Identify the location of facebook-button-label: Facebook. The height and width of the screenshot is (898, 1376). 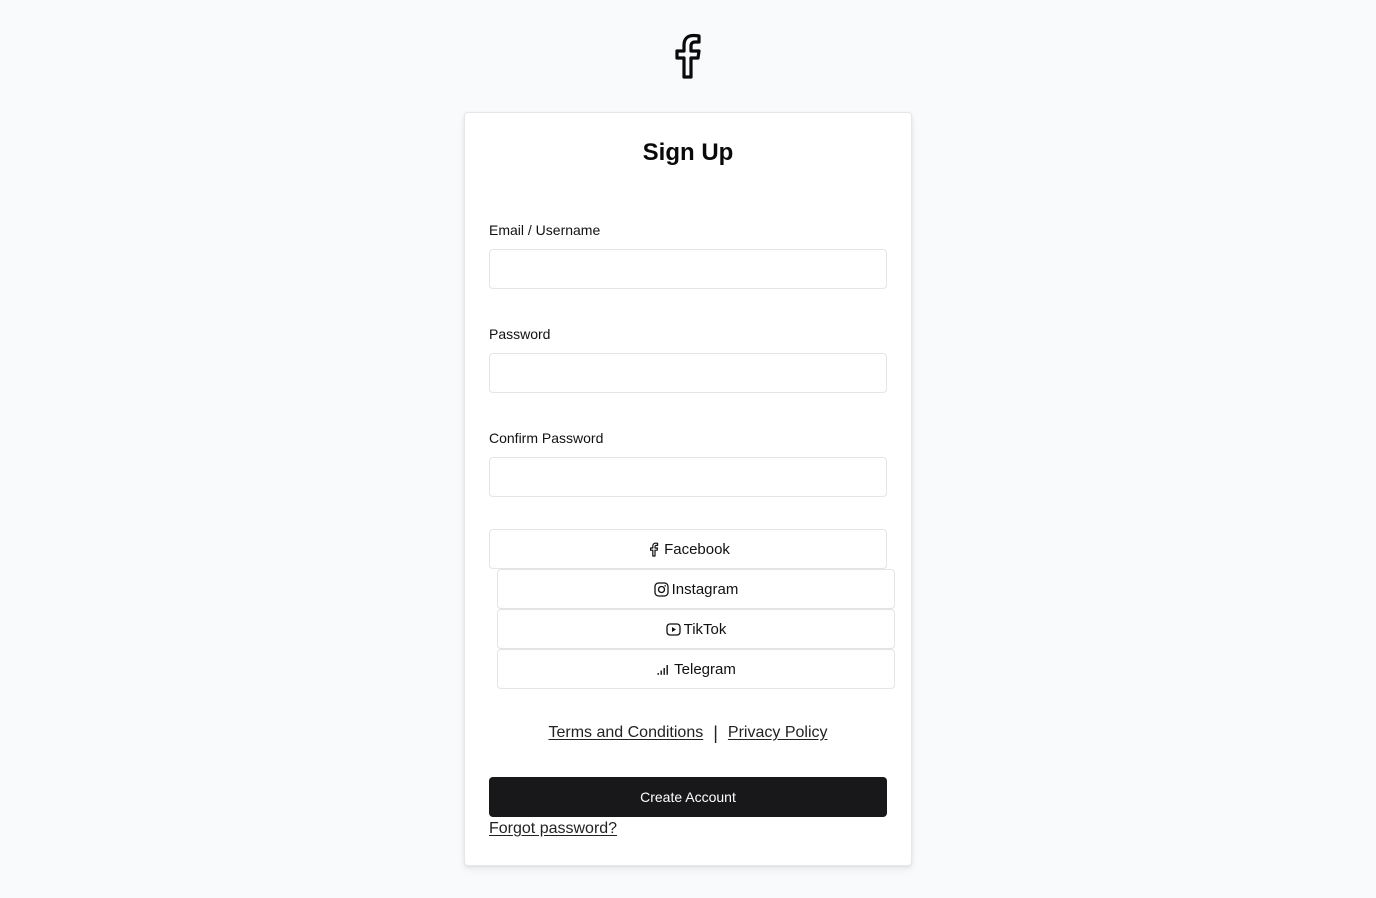
(697, 549).